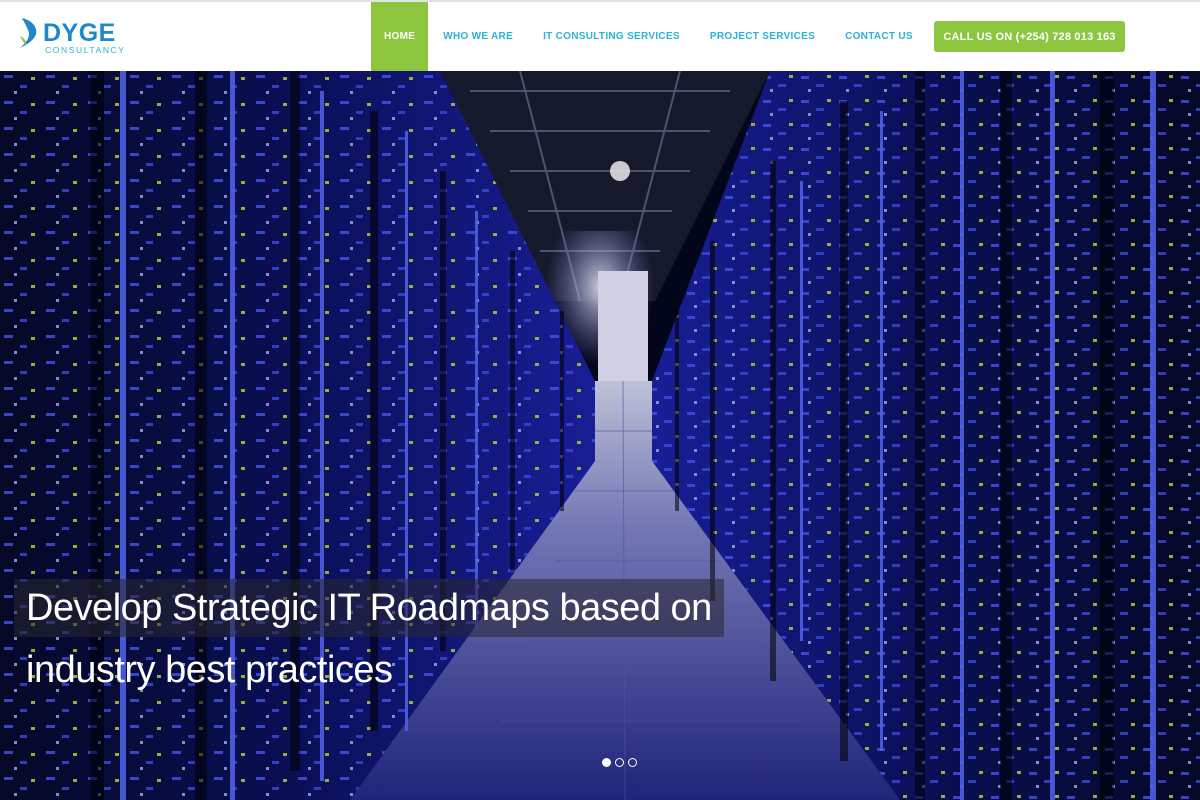 This screenshot has height=800, width=1200. I want to click on slider-pagination, so click(619, 762).